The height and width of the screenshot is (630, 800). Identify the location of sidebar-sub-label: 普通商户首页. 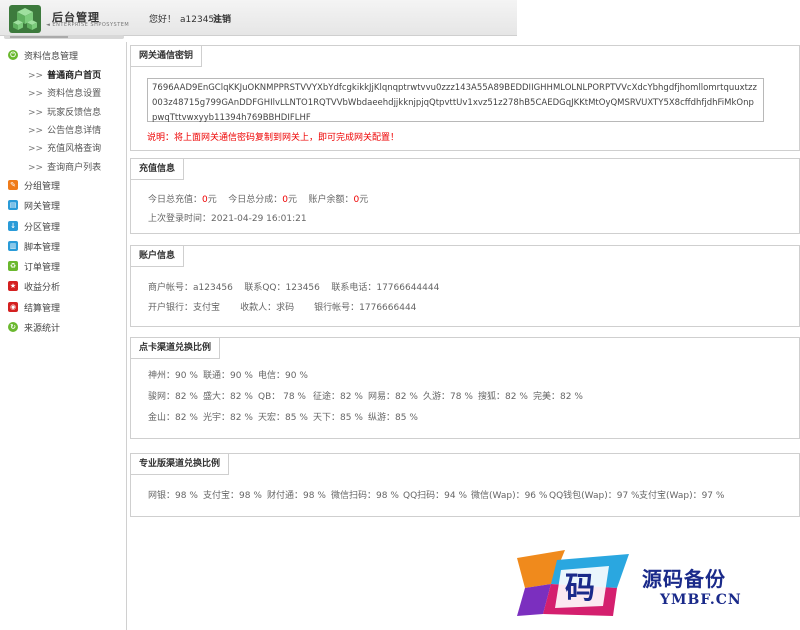
(74, 76).